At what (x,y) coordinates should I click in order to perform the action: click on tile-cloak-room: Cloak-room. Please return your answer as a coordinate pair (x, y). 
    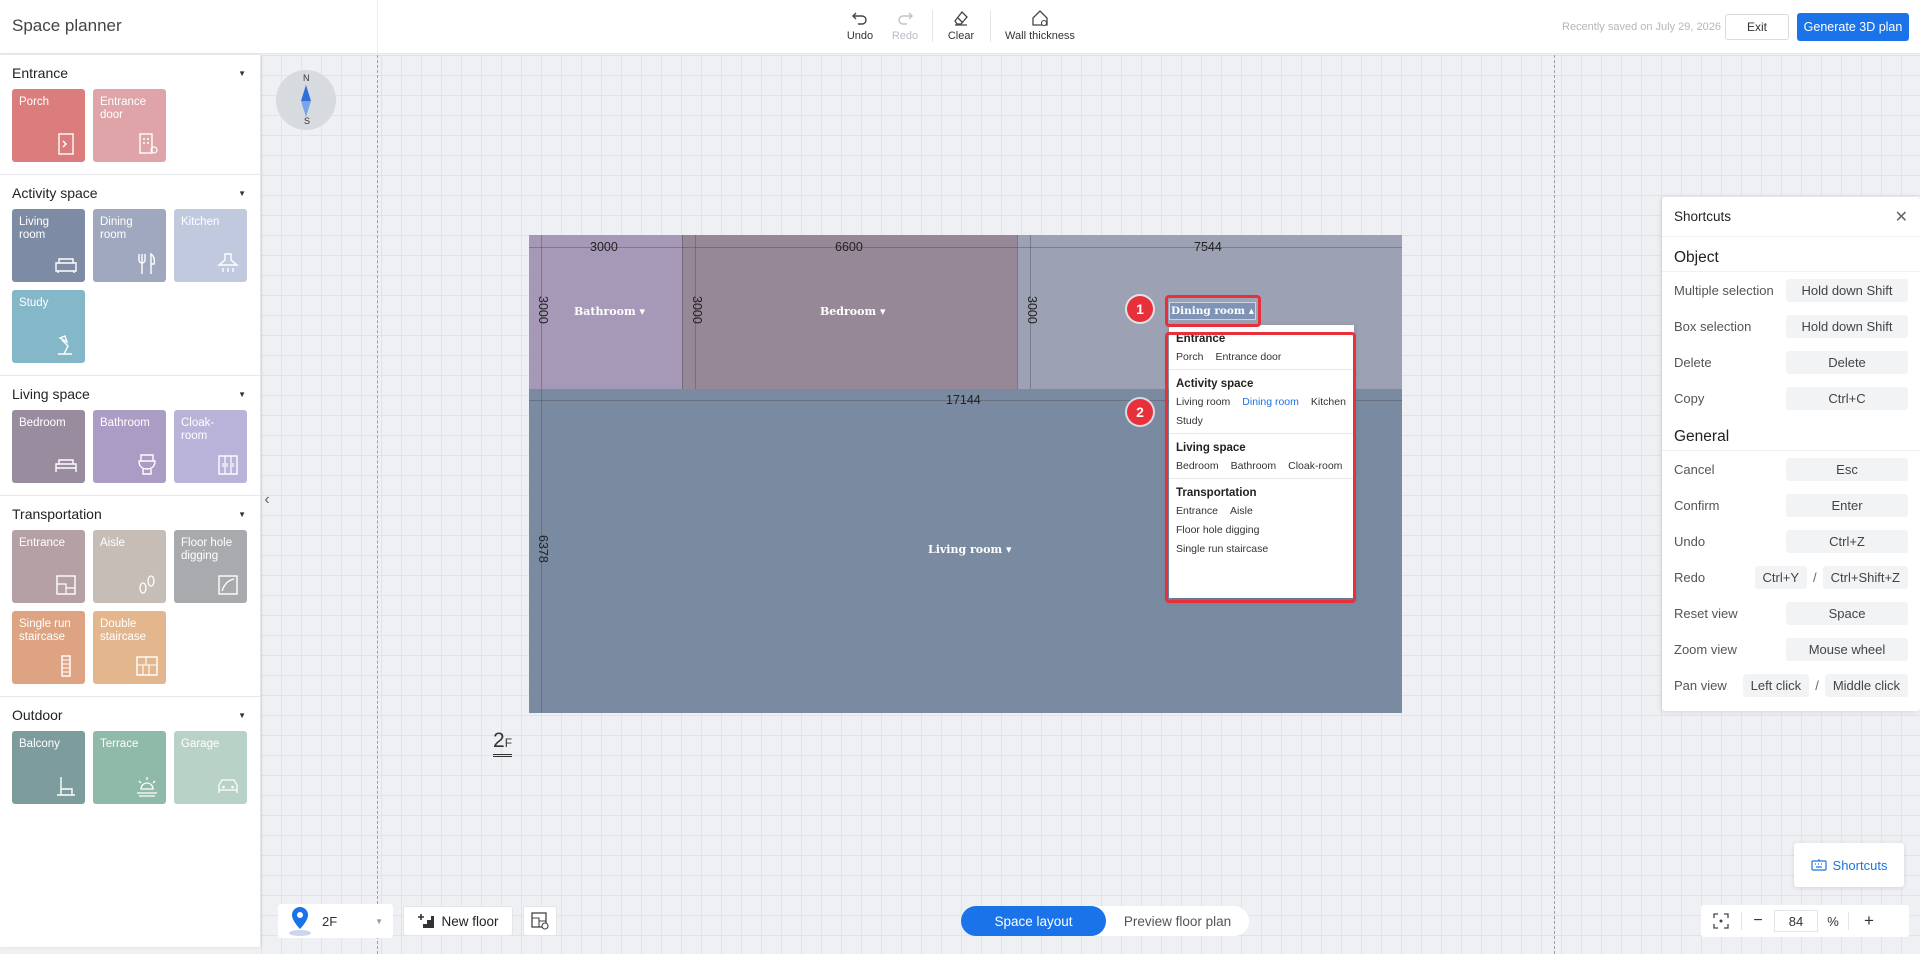
    Looking at the image, I should click on (210, 446).